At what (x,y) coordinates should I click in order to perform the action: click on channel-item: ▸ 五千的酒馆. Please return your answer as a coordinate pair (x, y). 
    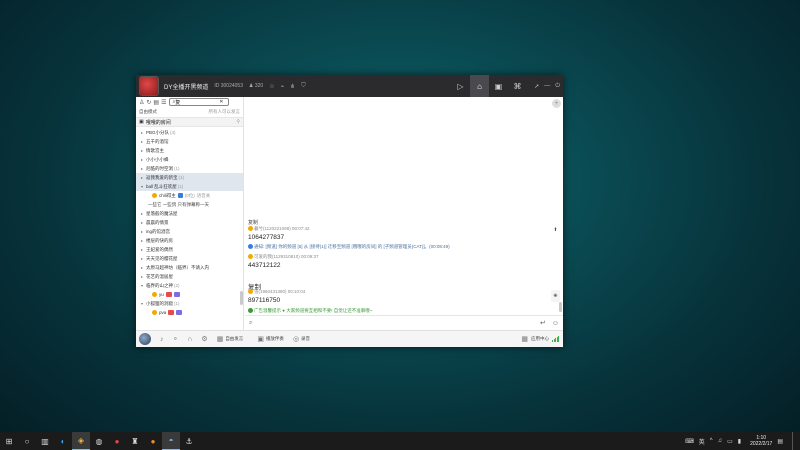
    Looking at the image, I should click on (189, 141).